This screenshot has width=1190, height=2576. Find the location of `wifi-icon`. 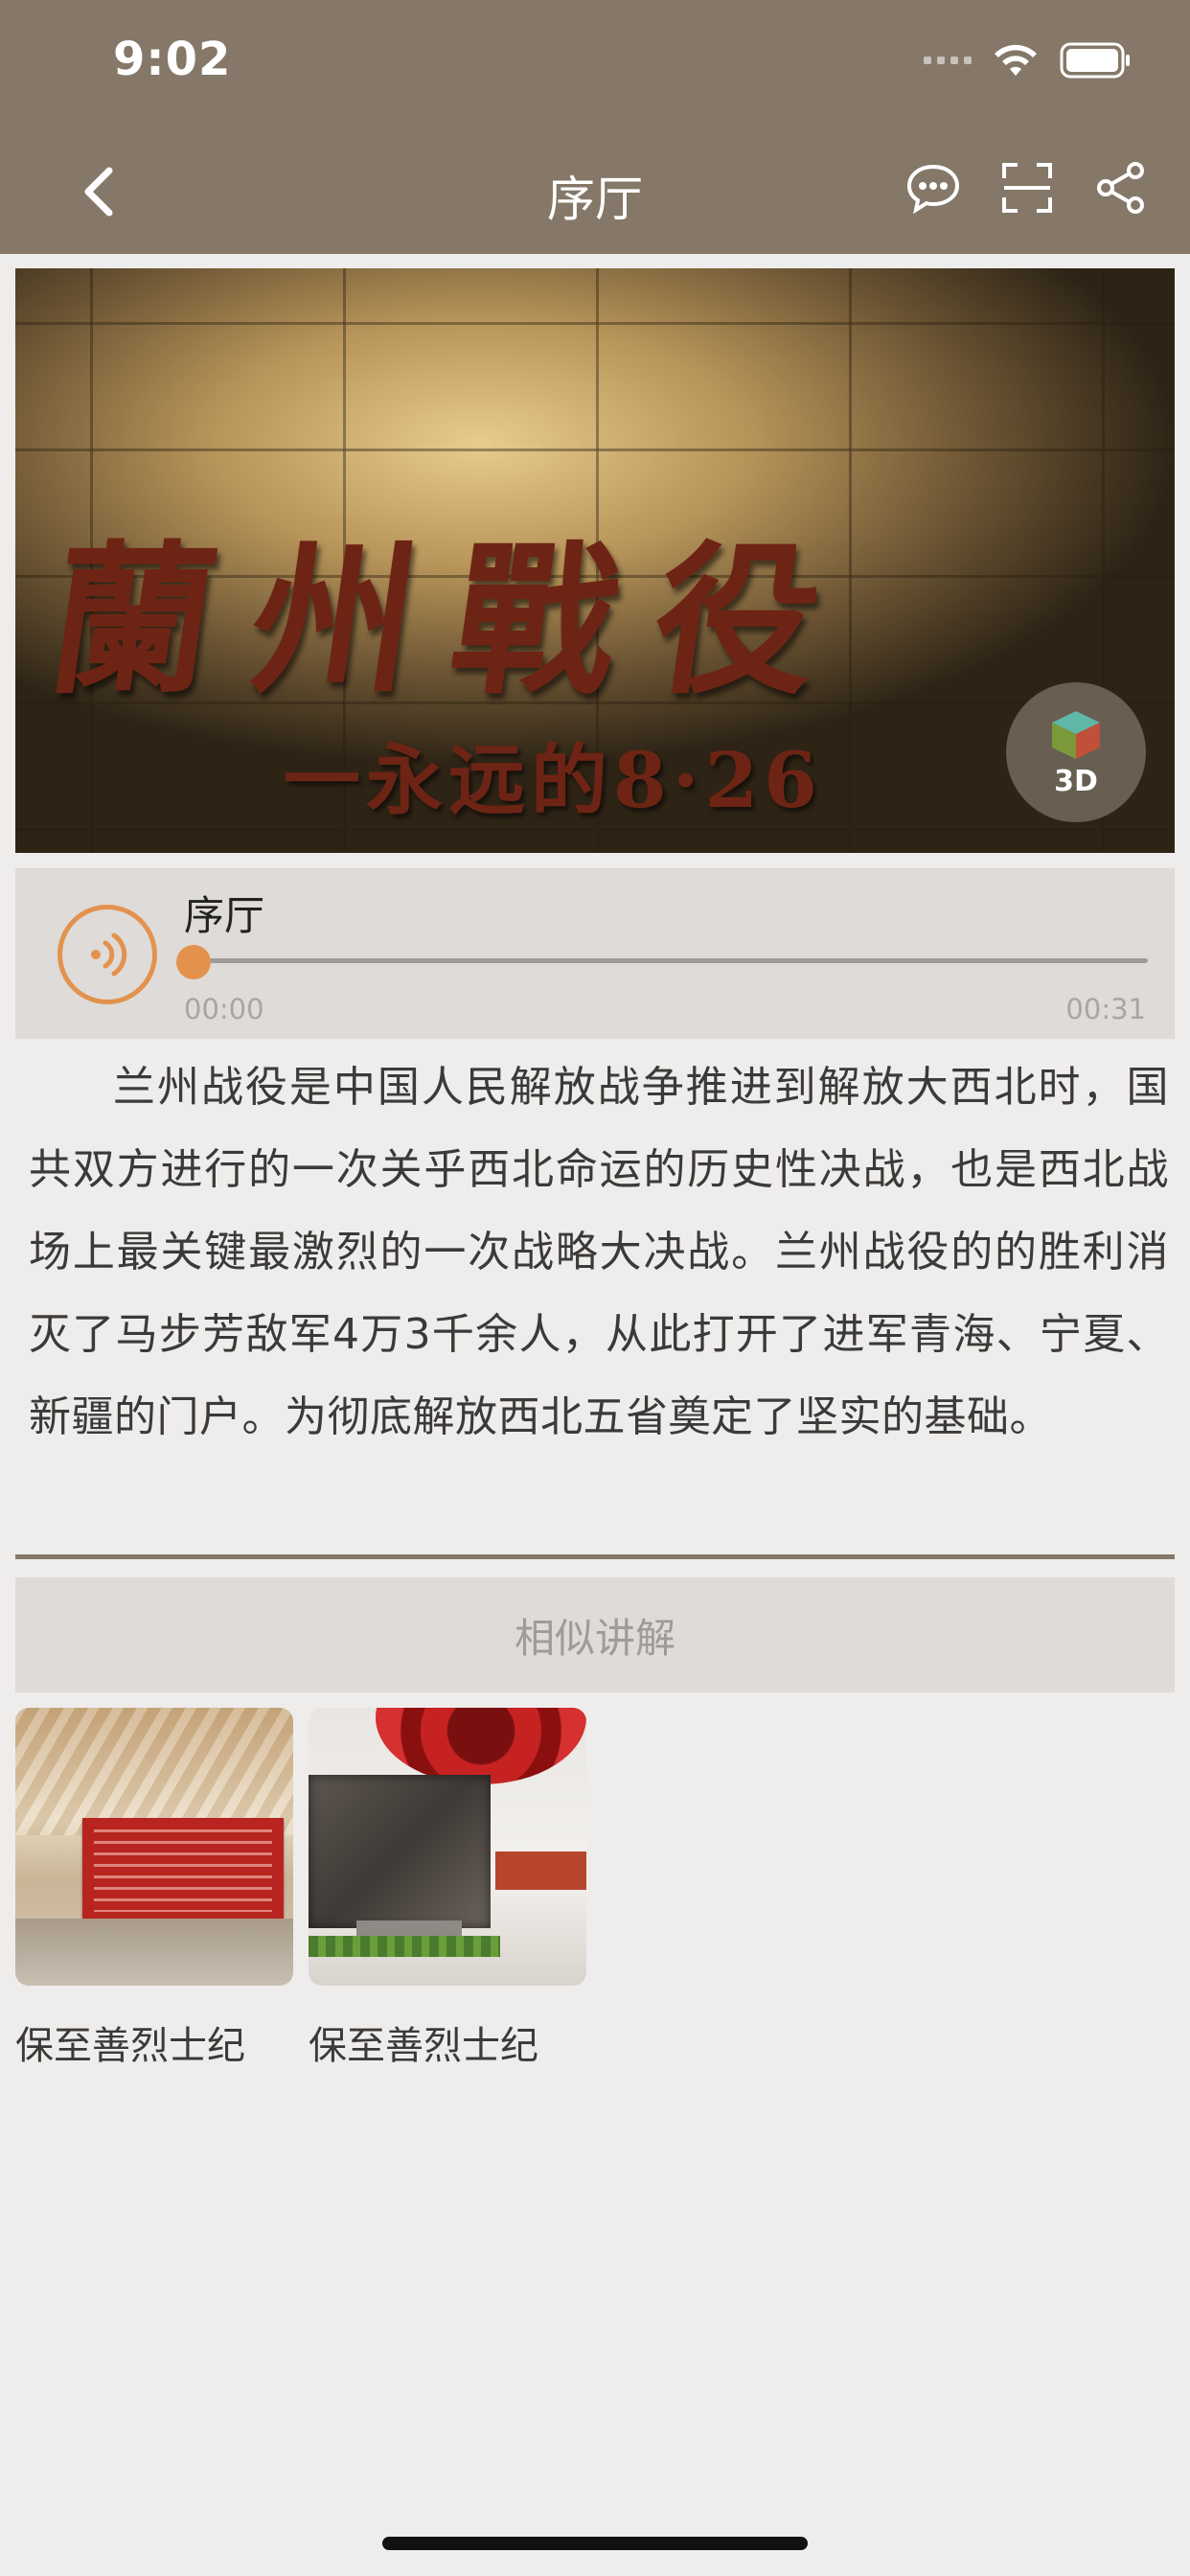

wifi-icon is located at coordinates (1016, 60).